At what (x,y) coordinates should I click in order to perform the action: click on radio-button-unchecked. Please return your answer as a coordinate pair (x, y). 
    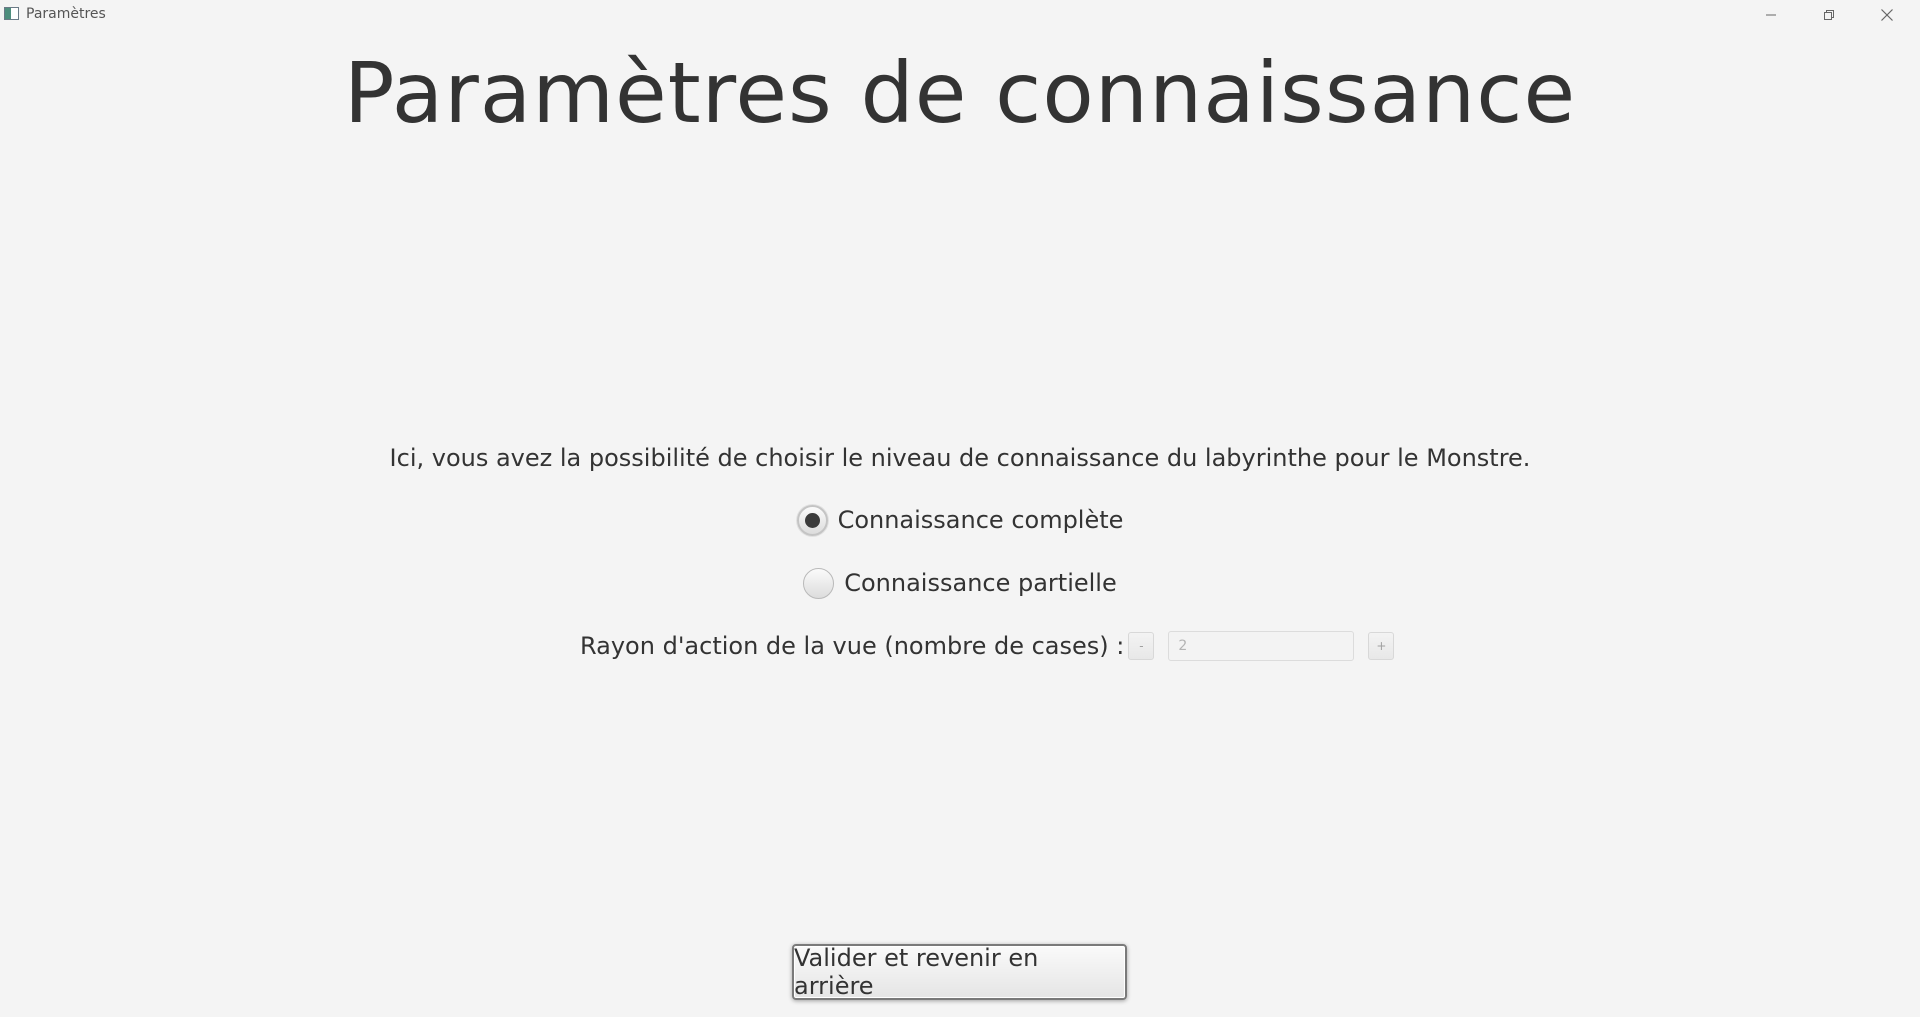
    Looking at the image, I should click on (819, 583).